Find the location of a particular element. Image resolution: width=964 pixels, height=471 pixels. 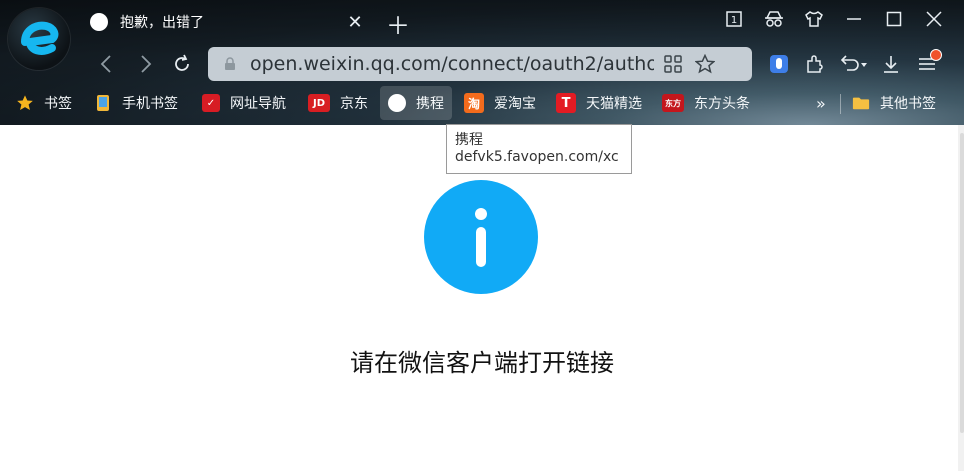

lock-icon is located at coordinates (230, 63).